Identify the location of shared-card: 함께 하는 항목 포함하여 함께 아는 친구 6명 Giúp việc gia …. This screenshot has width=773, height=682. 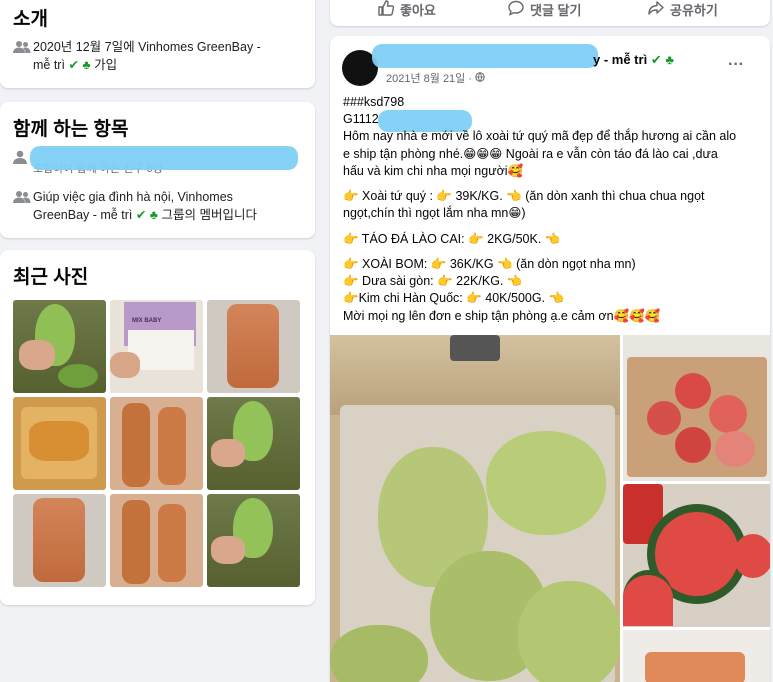
(157, 170).